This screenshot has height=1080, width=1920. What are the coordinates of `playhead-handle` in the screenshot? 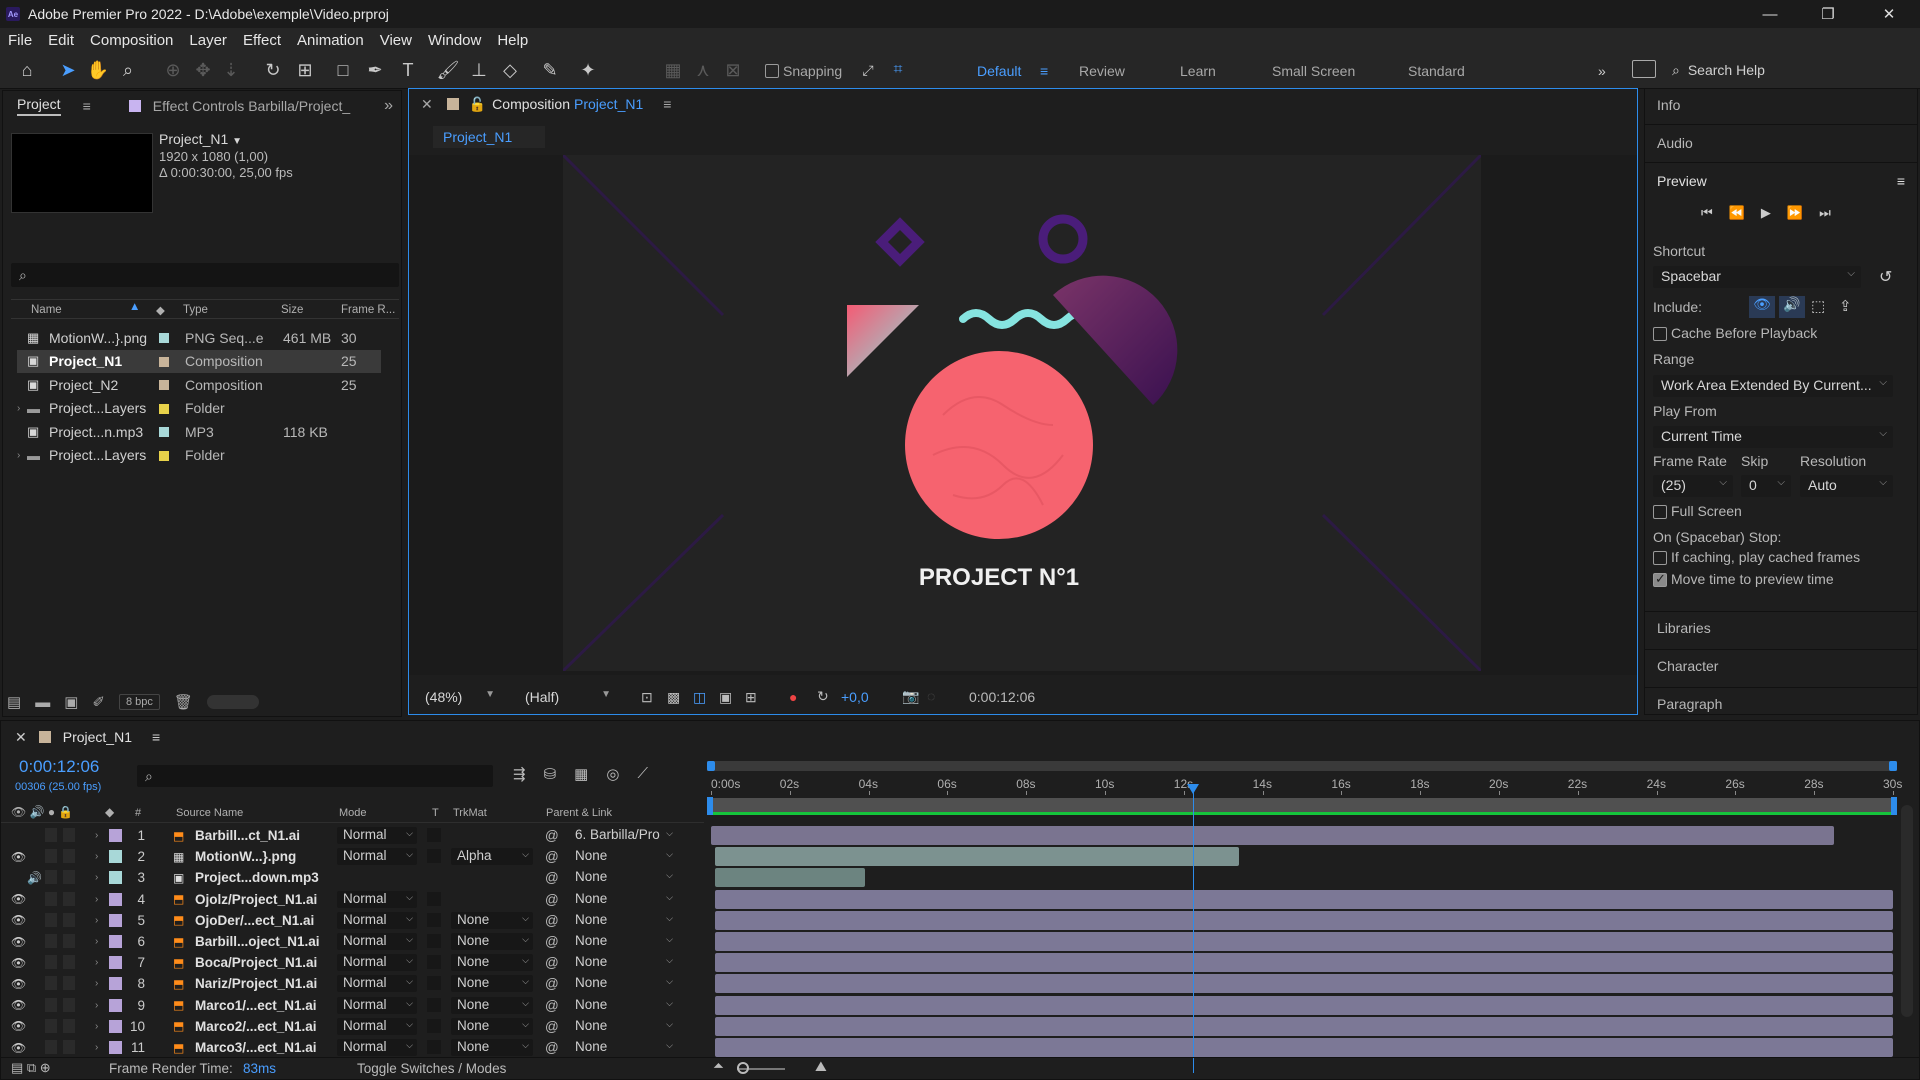 It's located at (1193, 789).